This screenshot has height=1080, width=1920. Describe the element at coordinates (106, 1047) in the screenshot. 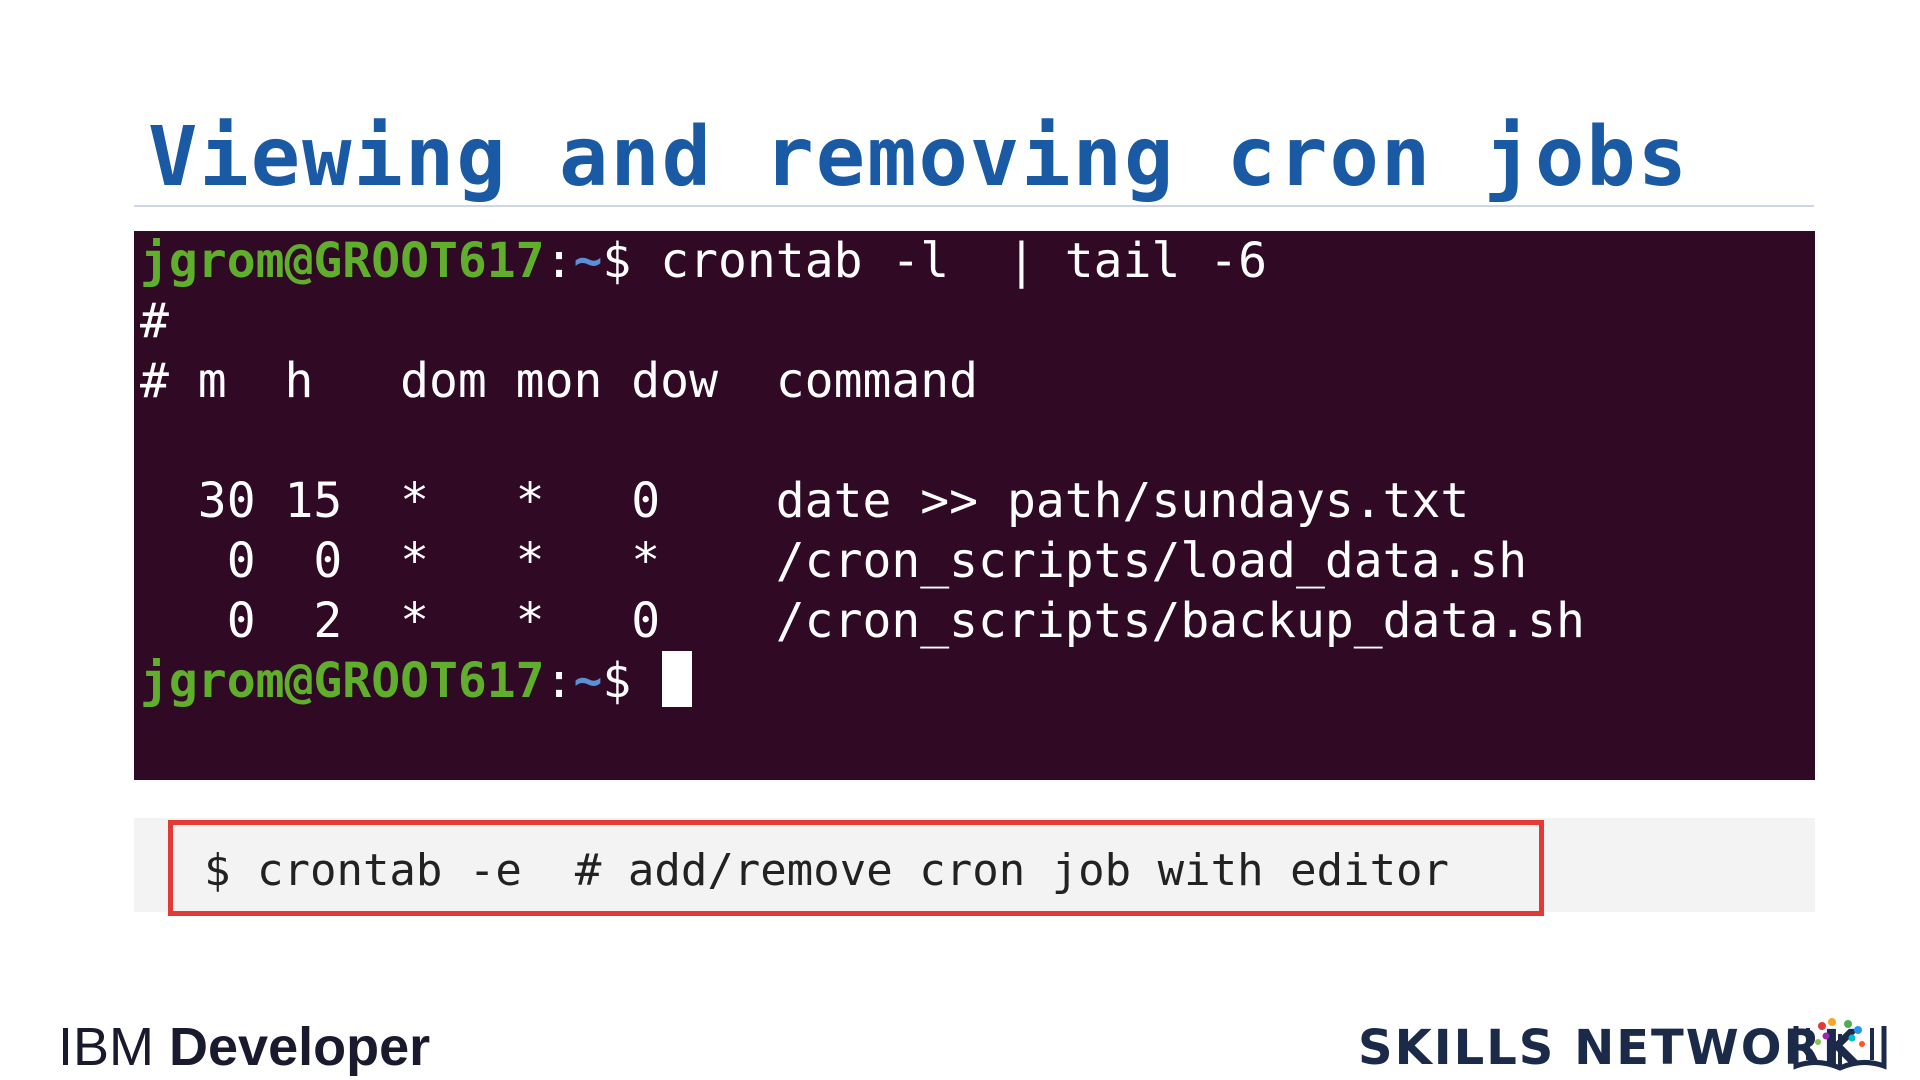

I see `ibm-logo-prefix: IBM` at that location.